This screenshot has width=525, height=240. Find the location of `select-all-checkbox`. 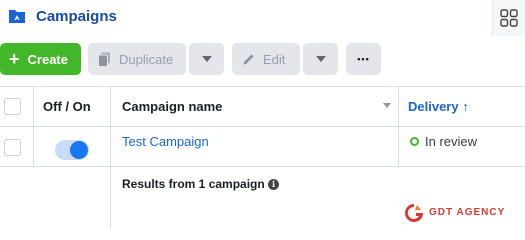

select-all-checkbox is located at coordinates (12, 106).